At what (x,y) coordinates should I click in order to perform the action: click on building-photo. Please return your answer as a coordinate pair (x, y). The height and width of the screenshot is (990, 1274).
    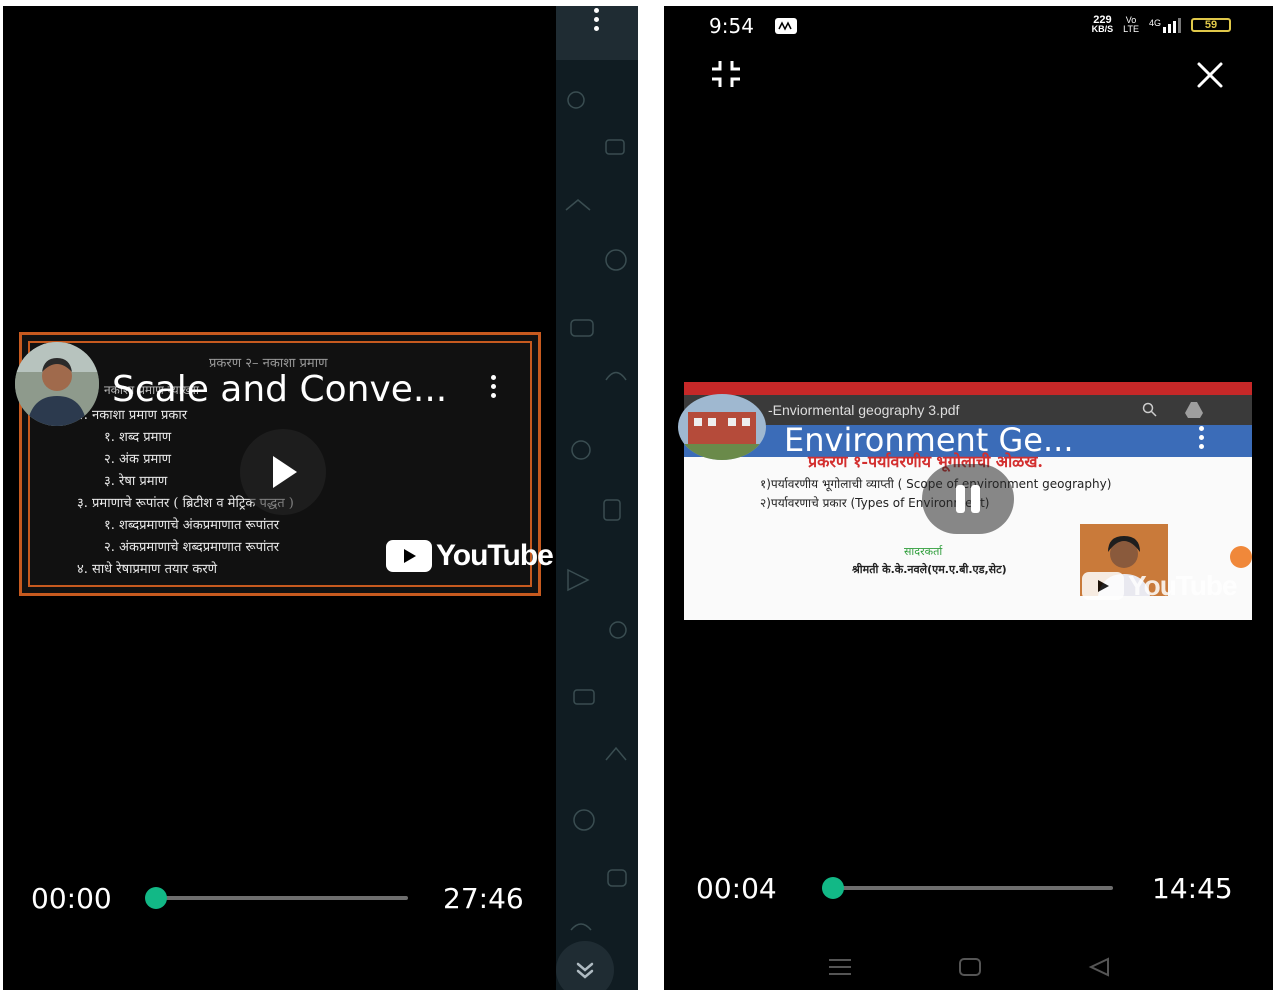
    Looking at the image, I should click on (722, 427).